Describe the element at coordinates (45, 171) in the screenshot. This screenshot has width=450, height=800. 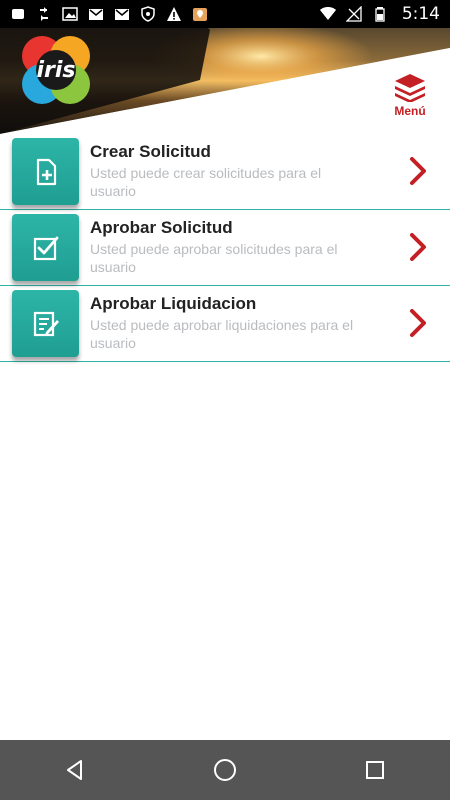
I see `file-add-icon` at that location.